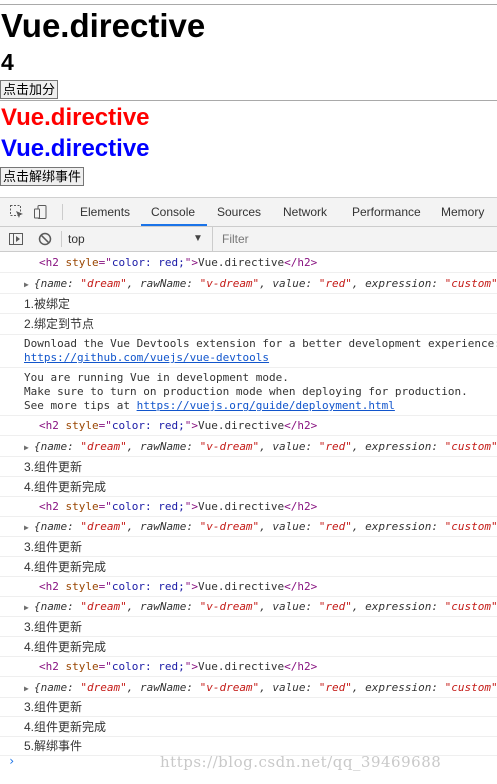  I want to click on tab-elements: Elements, so click(105, 212).